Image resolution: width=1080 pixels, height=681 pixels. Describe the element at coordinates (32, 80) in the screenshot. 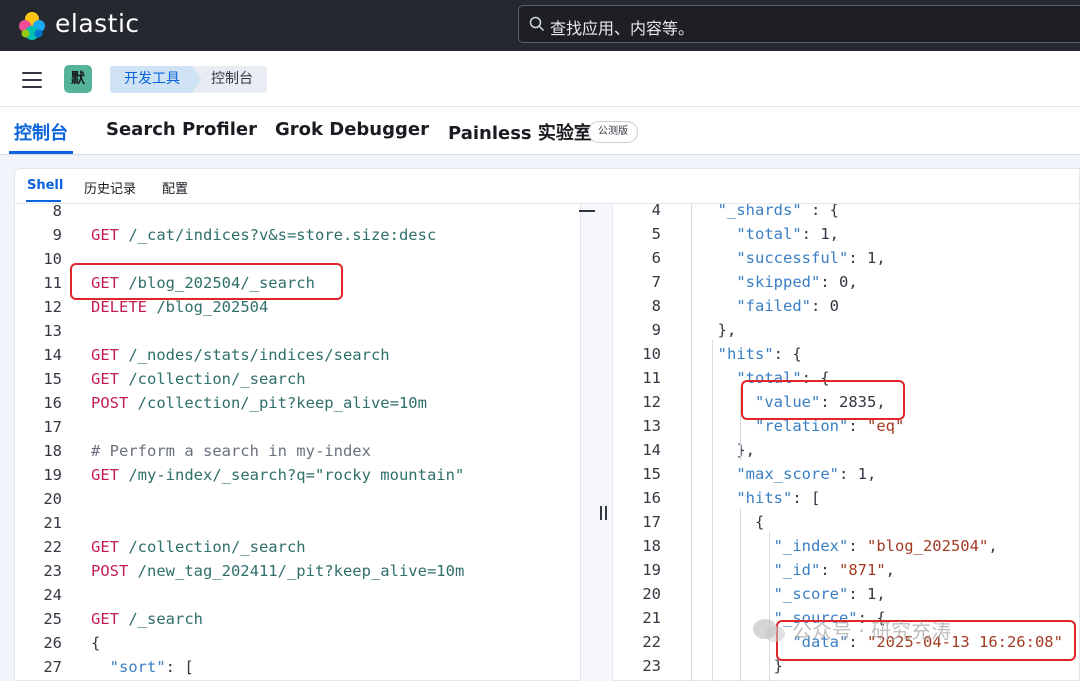

I see `menu-icon` at that location.